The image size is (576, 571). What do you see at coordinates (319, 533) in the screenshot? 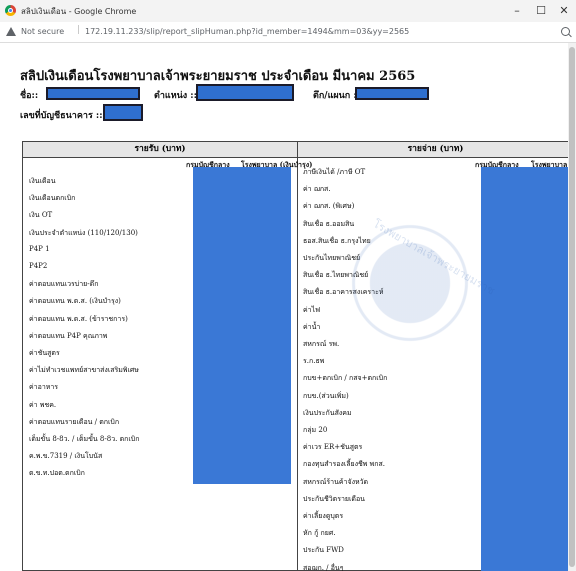
I see `deduction-item-label: หัก กู้ กยศ.` at bounding box center [319, 533].